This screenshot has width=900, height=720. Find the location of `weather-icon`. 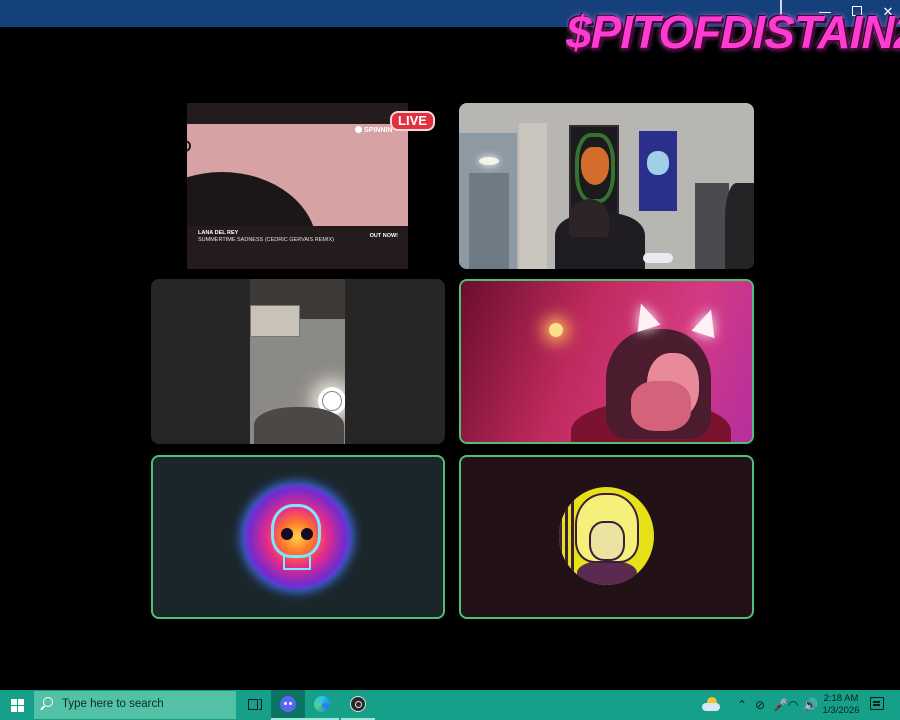

weather-icon is located at coordinates (711, 704).